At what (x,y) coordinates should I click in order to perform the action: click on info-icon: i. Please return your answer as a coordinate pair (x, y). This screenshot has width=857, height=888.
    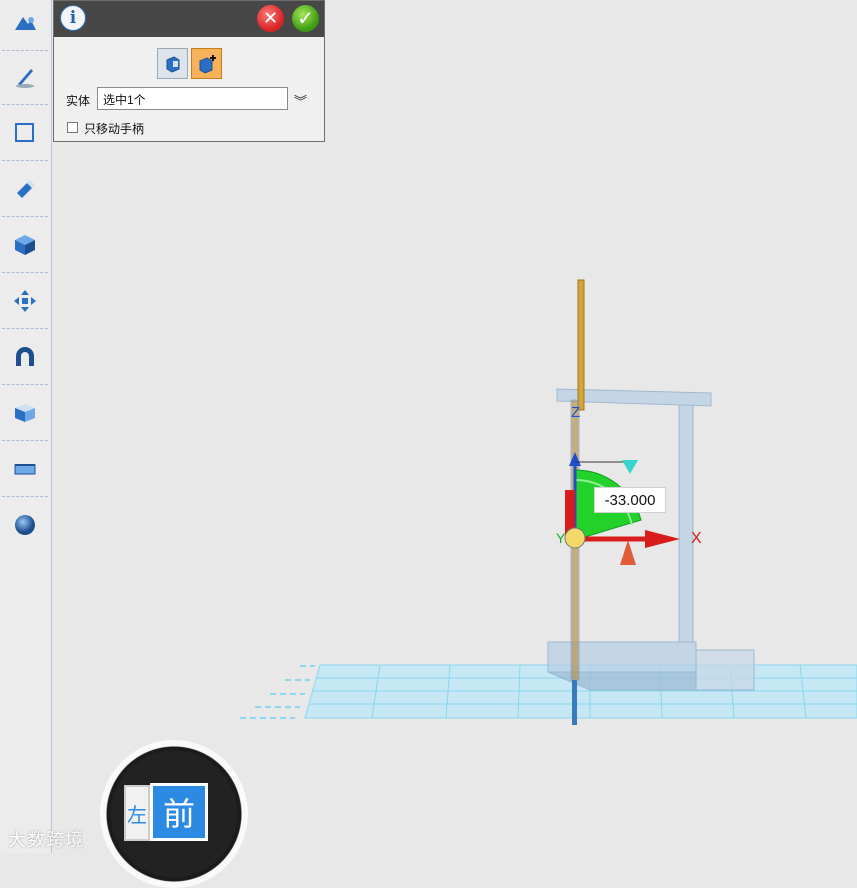
    Looking at the image, I should click on (73, 18).